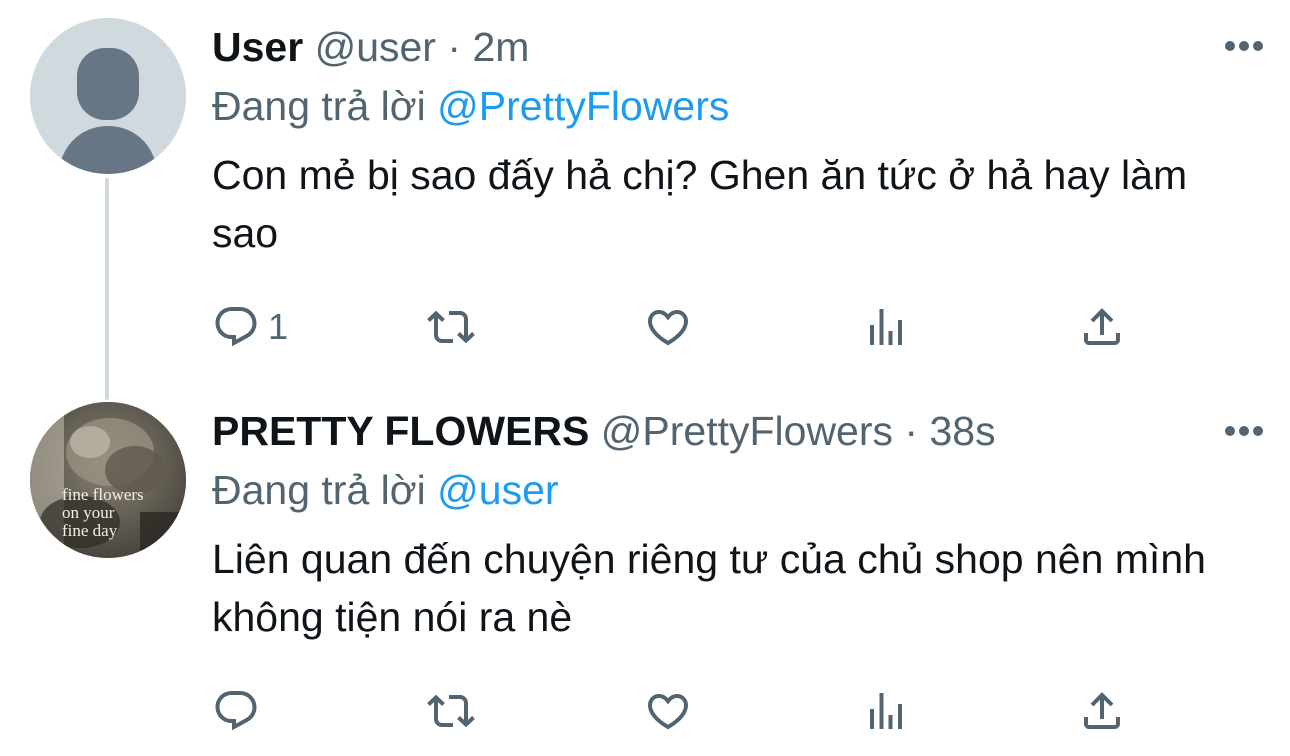 Image resolution: width=1290 pixels, height=756 pixels. I want to click on display-name: PRETTY FLOWERS, so click(400, 431).